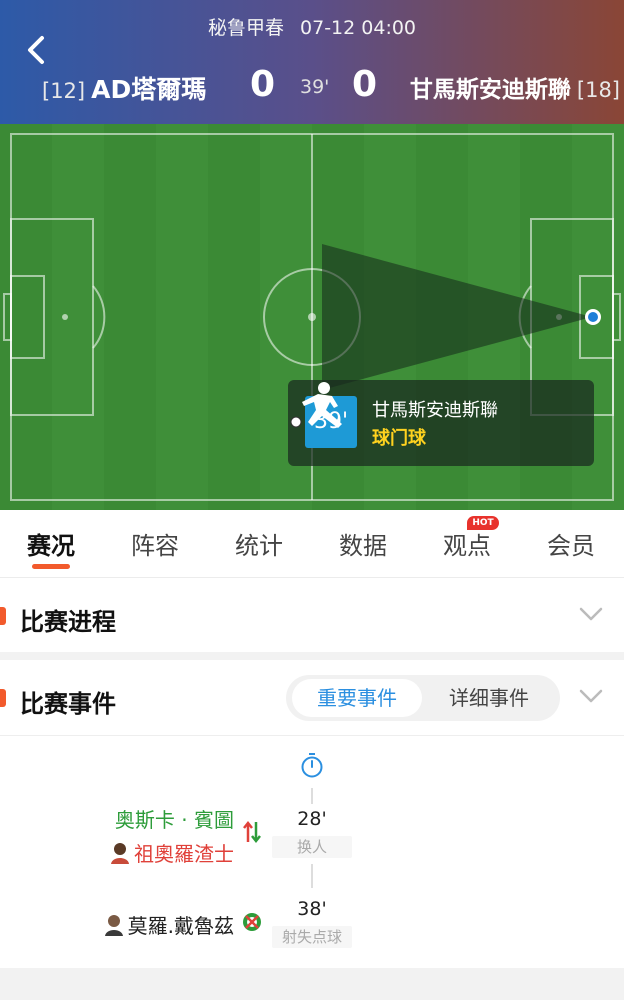 This screenshot has width=624, height=1000. Describe the element at coordinates (312, 765) in the screenshot. I see `stopwatch-icon` at that location.